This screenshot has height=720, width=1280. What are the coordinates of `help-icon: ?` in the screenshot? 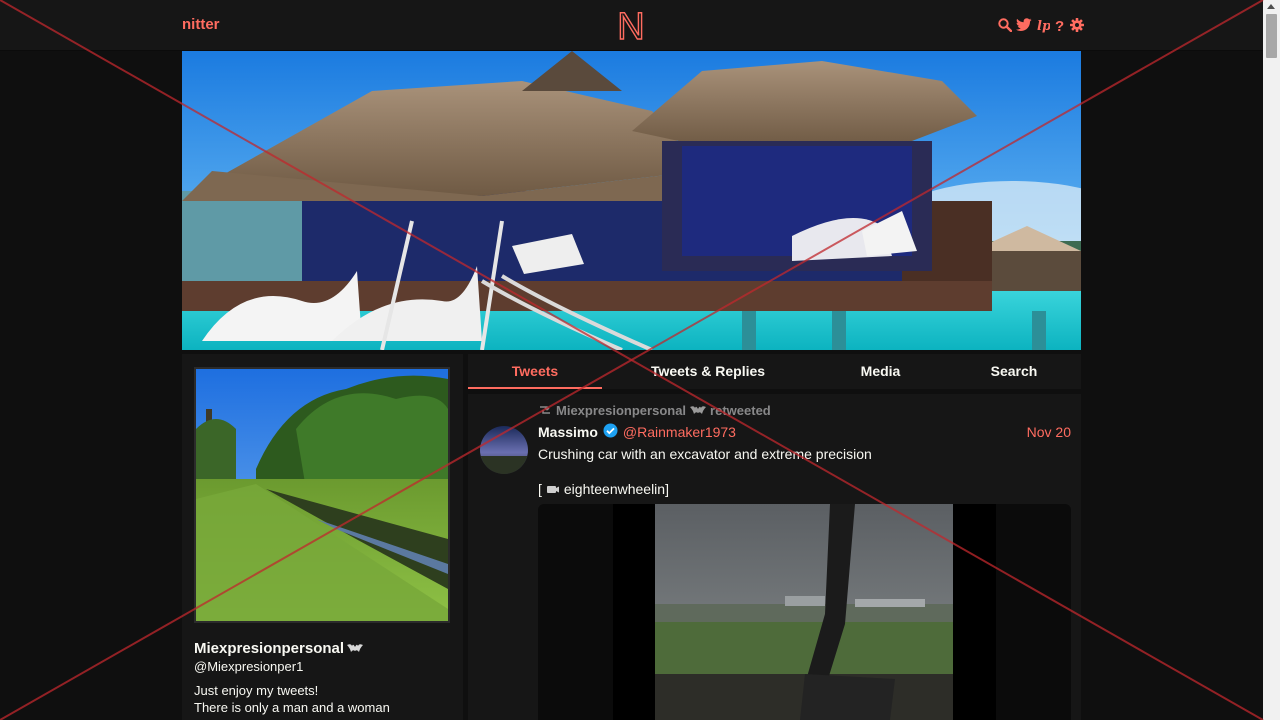 It's located at (1060, 25).